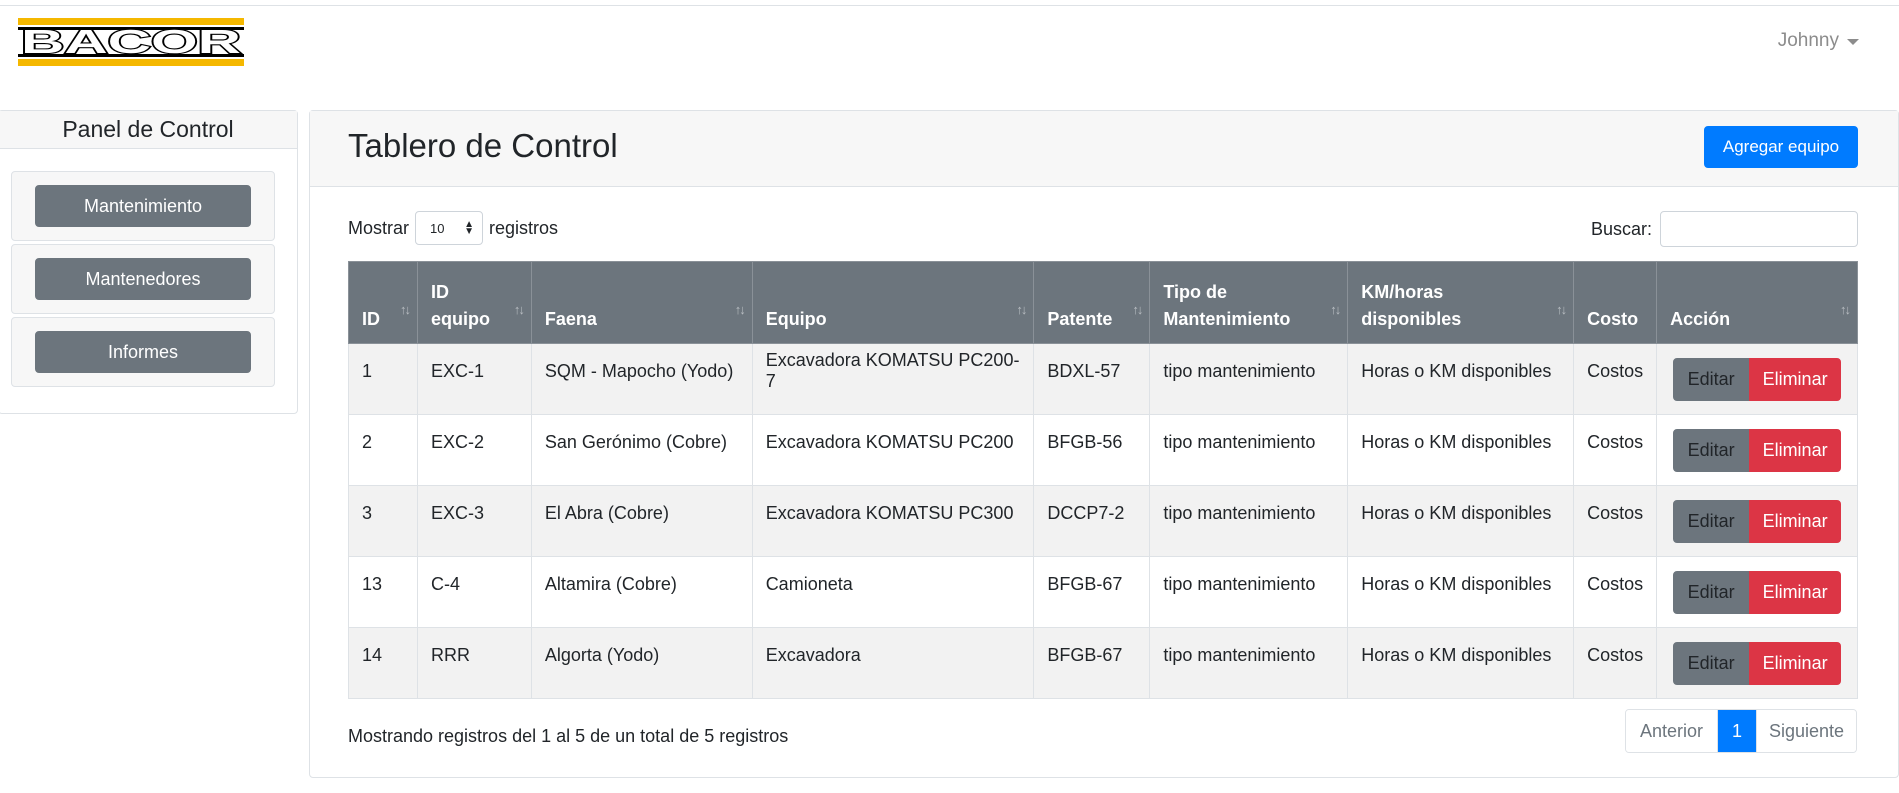 The image size is (1899, 793). I want to click on pagination-next: Siguiente, so click(1806, 731).